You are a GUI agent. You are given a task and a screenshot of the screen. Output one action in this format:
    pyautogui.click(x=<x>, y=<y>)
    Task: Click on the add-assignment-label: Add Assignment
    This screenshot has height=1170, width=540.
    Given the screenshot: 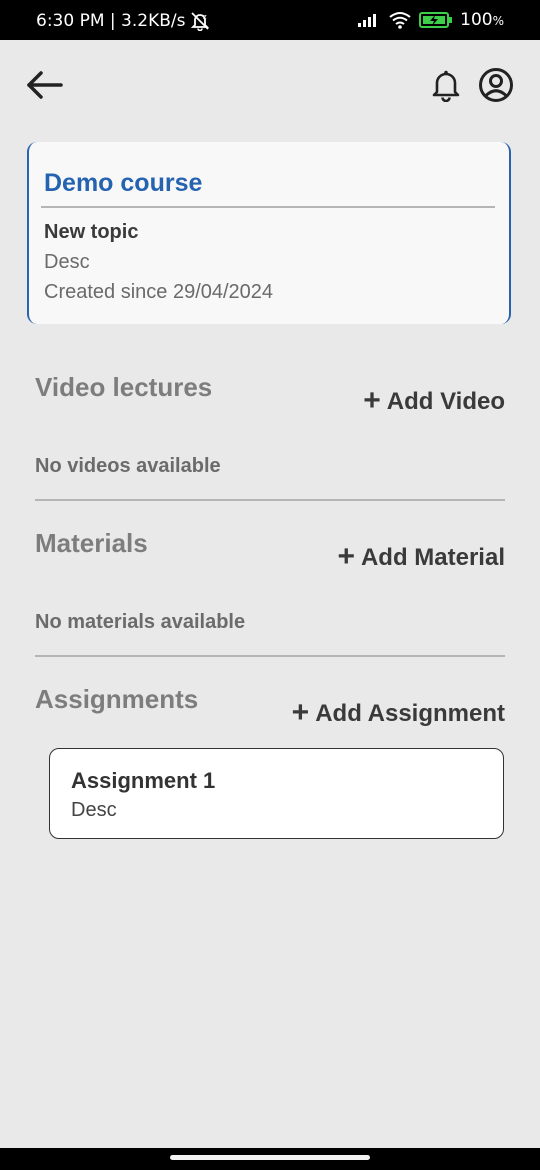 What is the action you would take?
    pyautogui.click(x=410, y=713)
    